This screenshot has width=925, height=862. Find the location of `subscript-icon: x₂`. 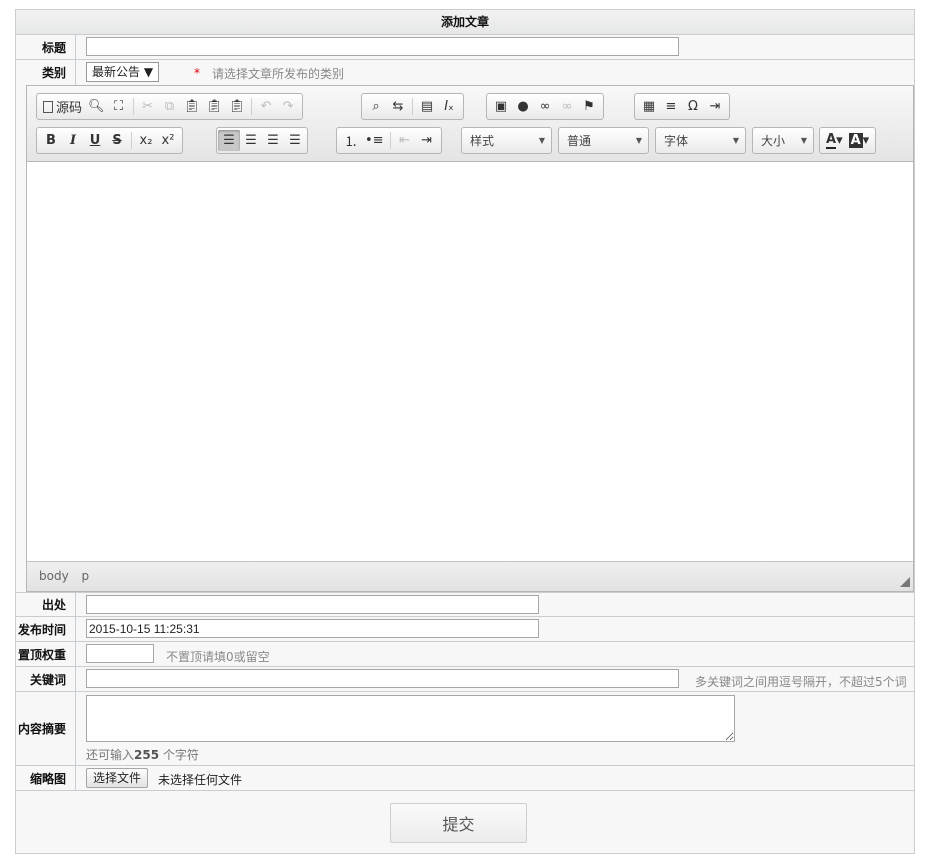

subscript-icon: x₂ is located at coordinates (146, 140).